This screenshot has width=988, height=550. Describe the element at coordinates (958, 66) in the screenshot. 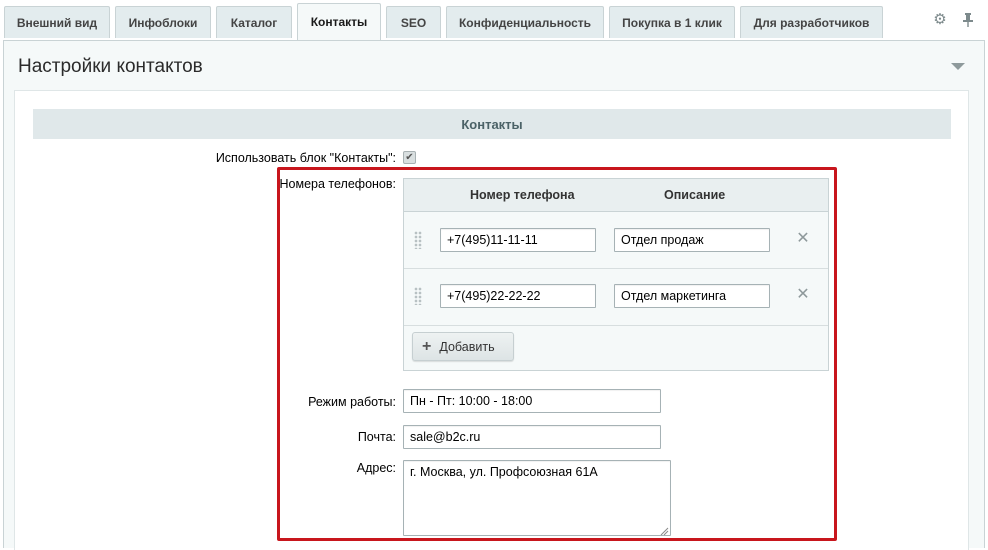

I see `collapse-arrow-icon` at that location.